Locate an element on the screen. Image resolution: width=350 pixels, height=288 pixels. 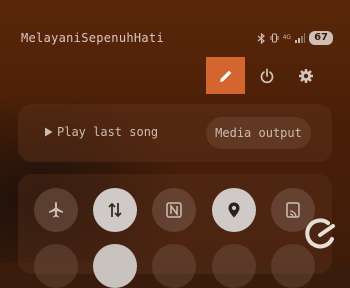
cast-icon is located at coordinates (293, 210).